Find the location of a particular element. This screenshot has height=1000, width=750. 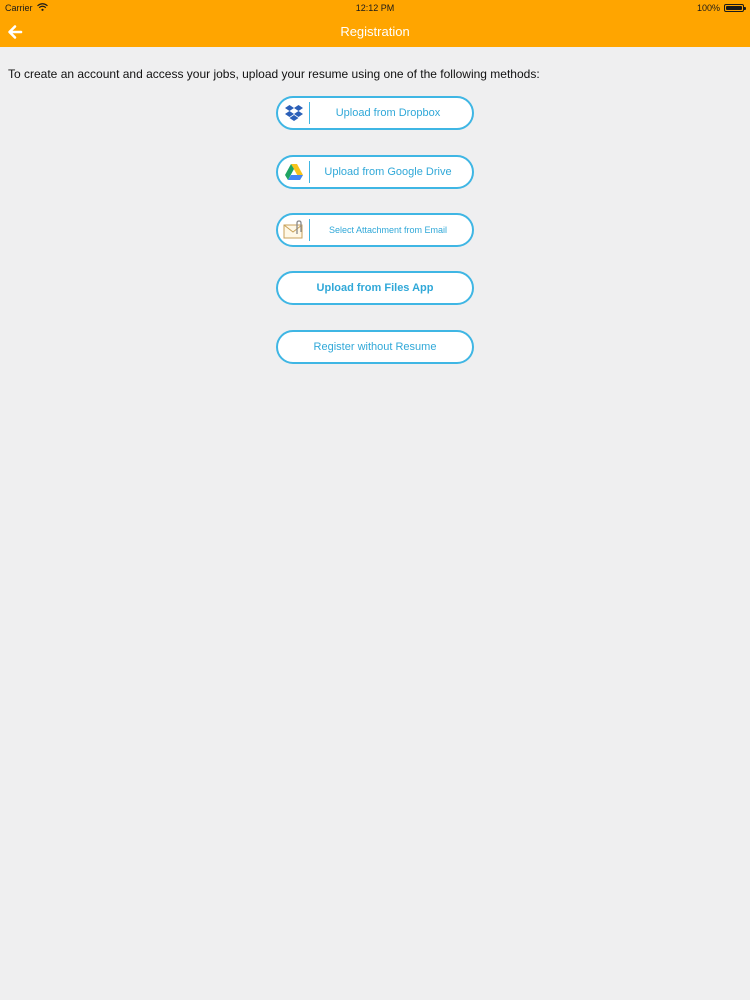

battery-level is located at coordinates (734, 8).